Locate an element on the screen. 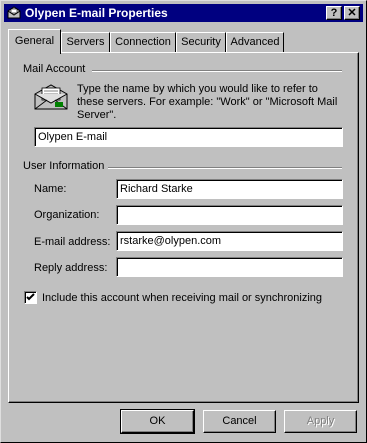  reply-field is located at coordinates (229, 267).